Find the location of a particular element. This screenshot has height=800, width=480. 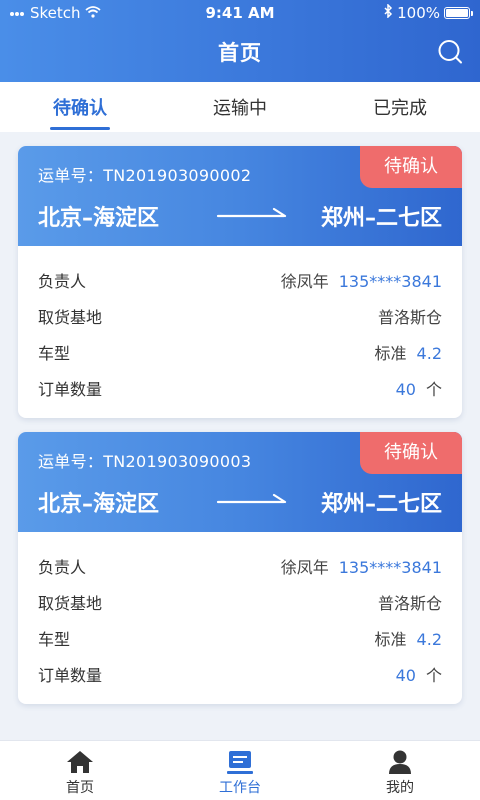

search-icon is located at coordinates (450, 52).